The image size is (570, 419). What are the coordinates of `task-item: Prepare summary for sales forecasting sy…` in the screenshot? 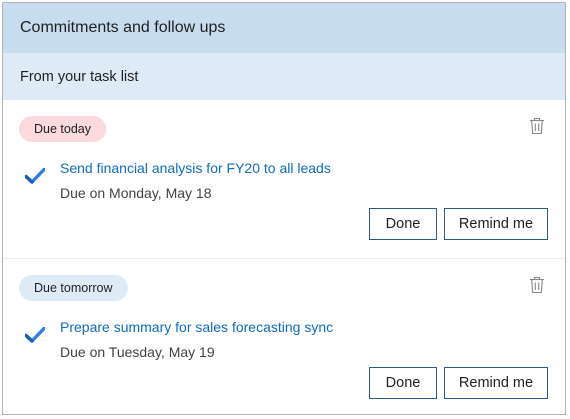 It's located at (178, 339).